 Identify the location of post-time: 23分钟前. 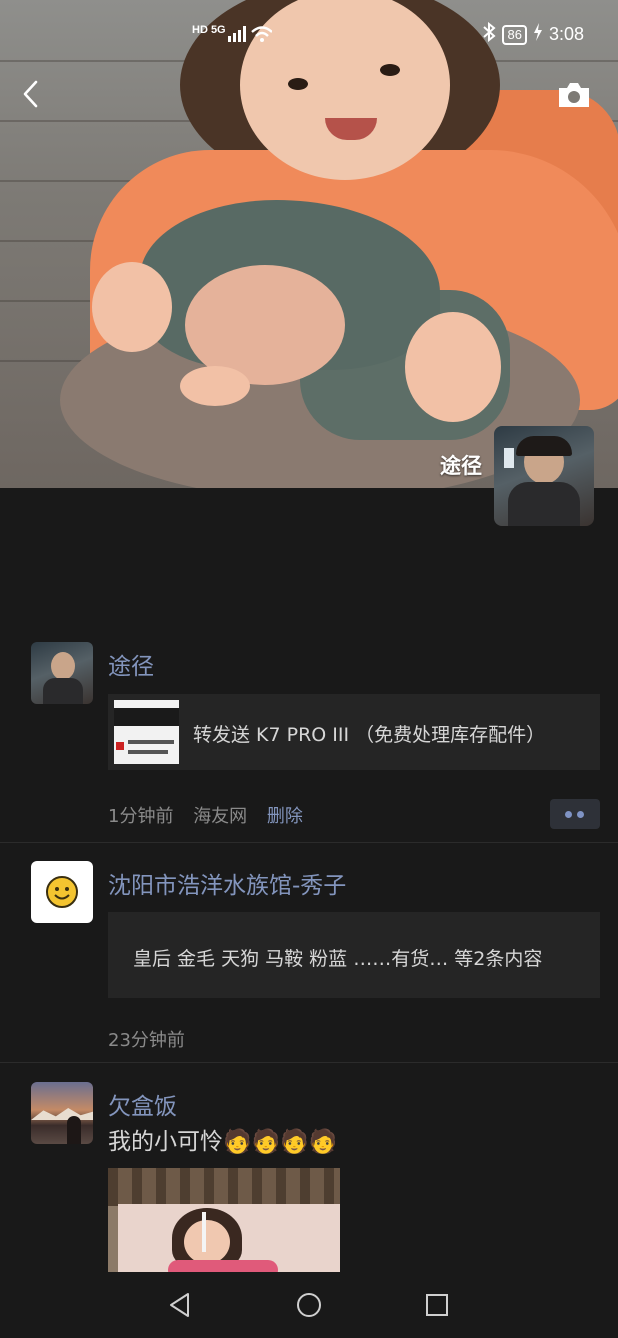
(146, 1040).